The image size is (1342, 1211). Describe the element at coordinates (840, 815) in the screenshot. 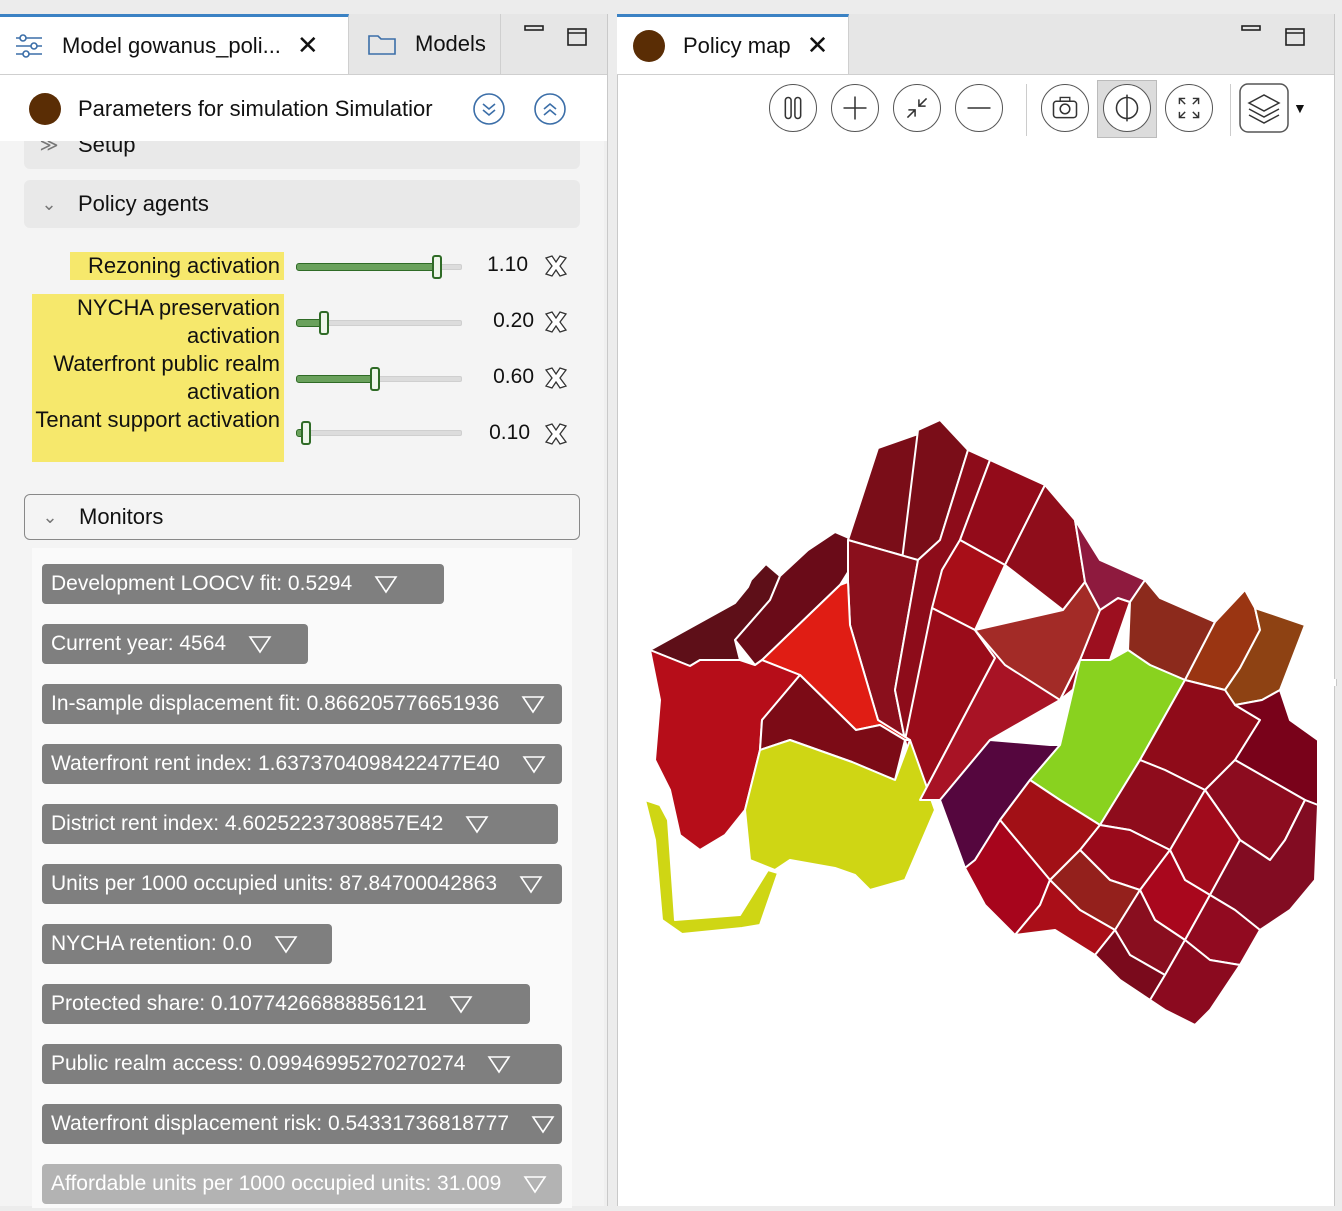

I see `map-district` at that location.